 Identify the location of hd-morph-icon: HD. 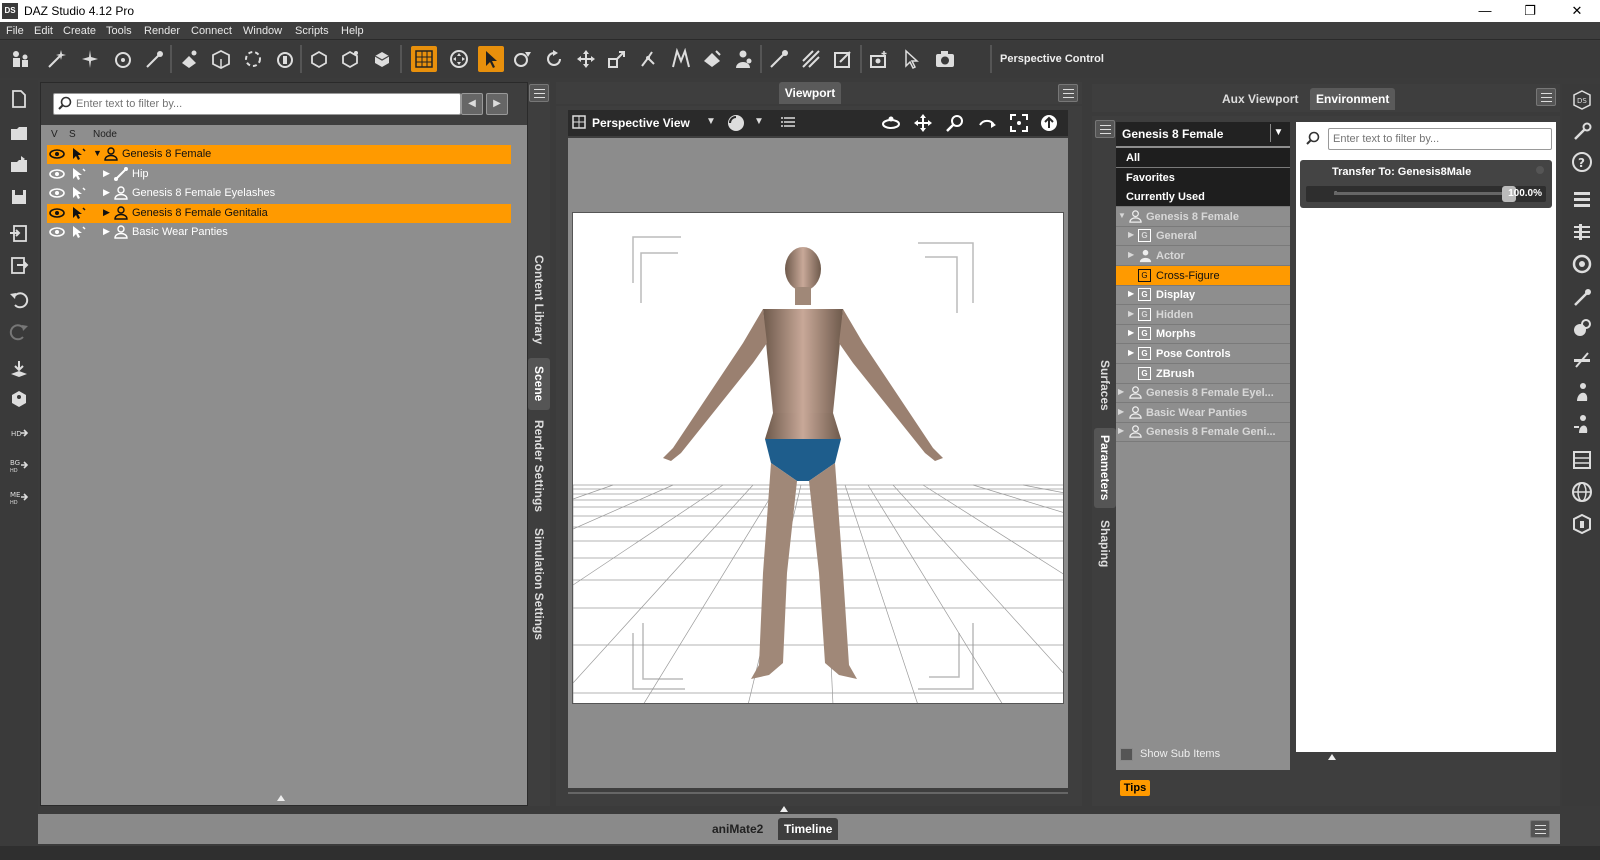
(19, 433).